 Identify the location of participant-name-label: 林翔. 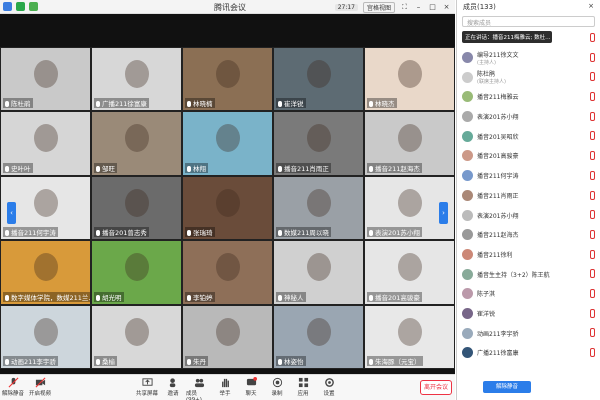
(196, 167).